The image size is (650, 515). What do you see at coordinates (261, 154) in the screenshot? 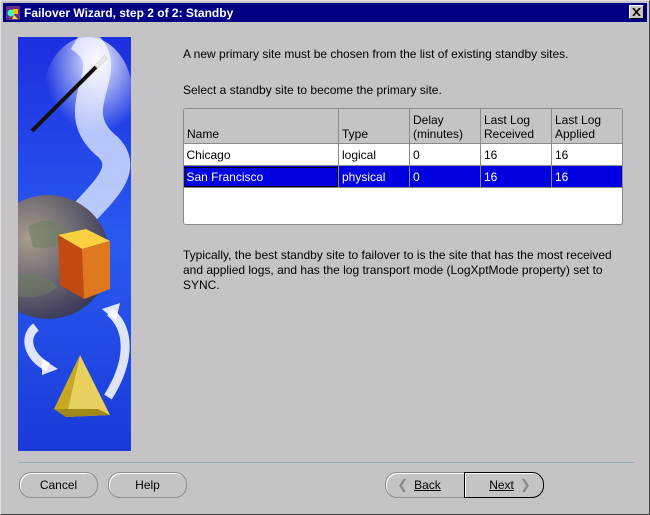
I see `cell-name: Chicago` at bounding box center [261, 154].